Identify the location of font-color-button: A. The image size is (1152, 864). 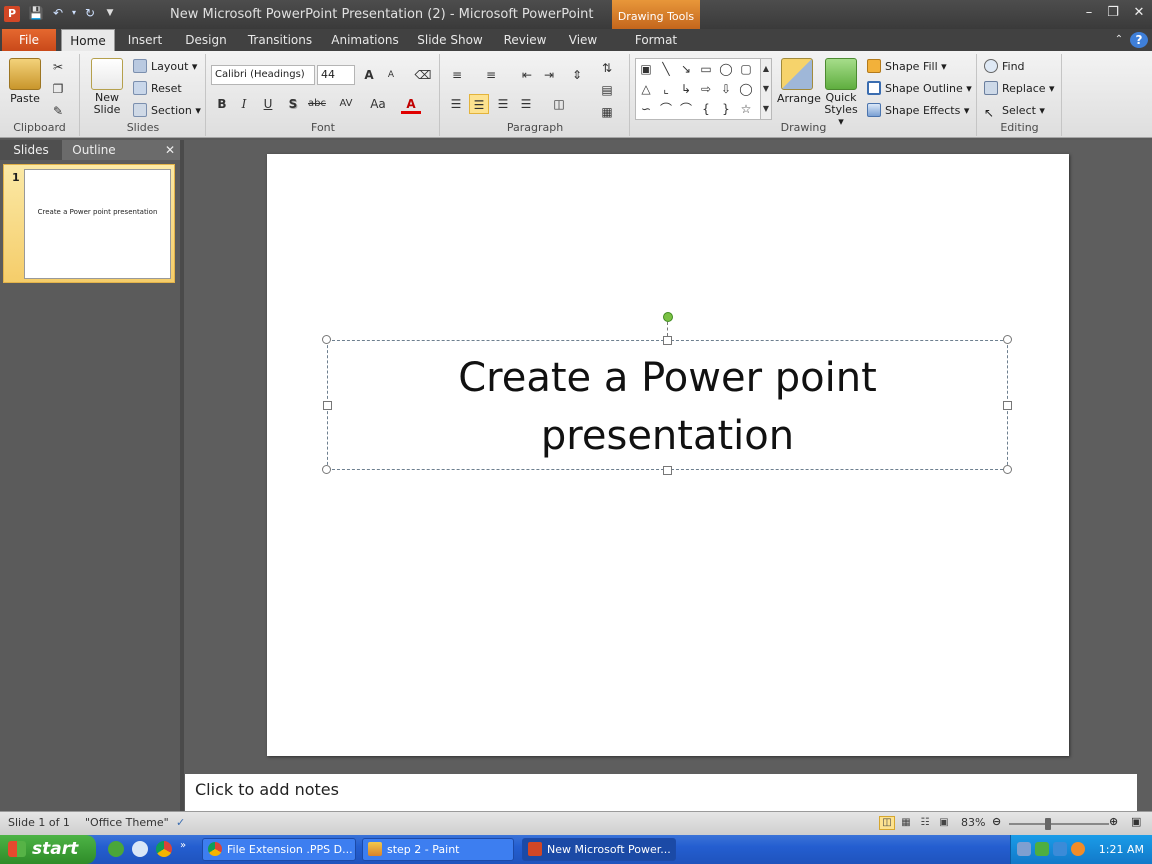
(411, 104).